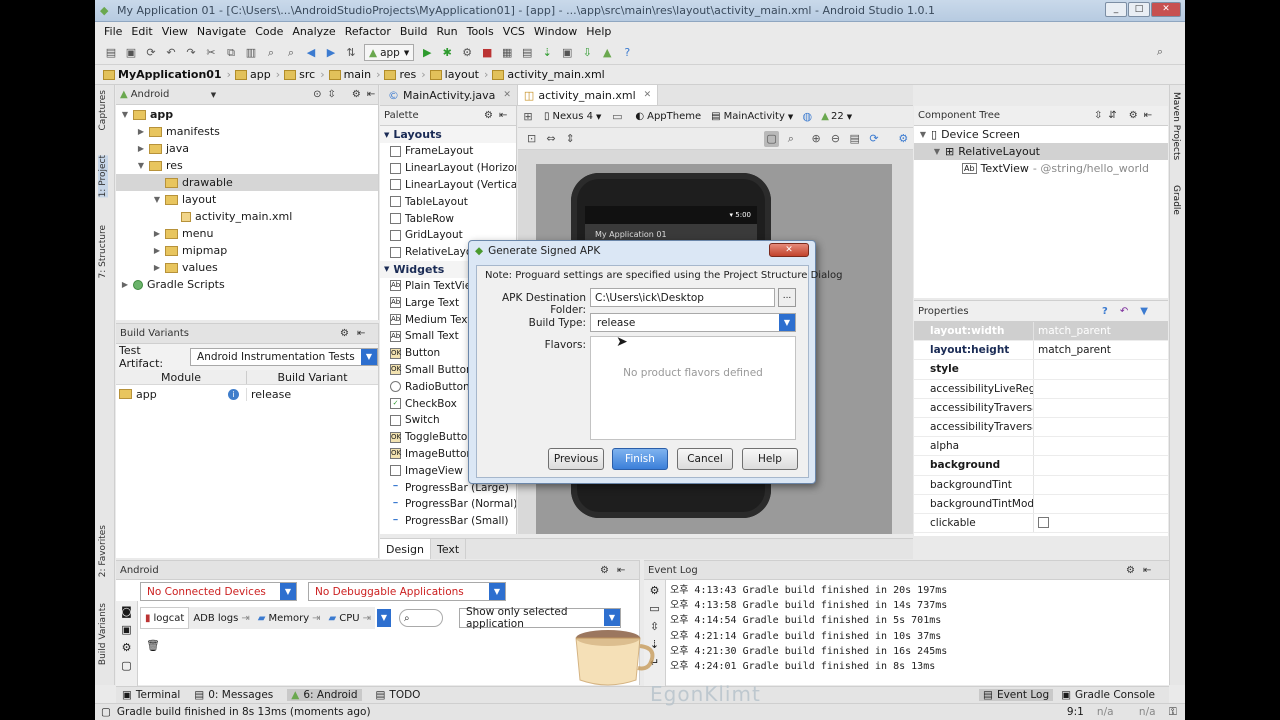 The image size is (1280, 720). I want to click on test-artifact-dropdown: Android Instrumentation Tests ▼, so click(284, 357).